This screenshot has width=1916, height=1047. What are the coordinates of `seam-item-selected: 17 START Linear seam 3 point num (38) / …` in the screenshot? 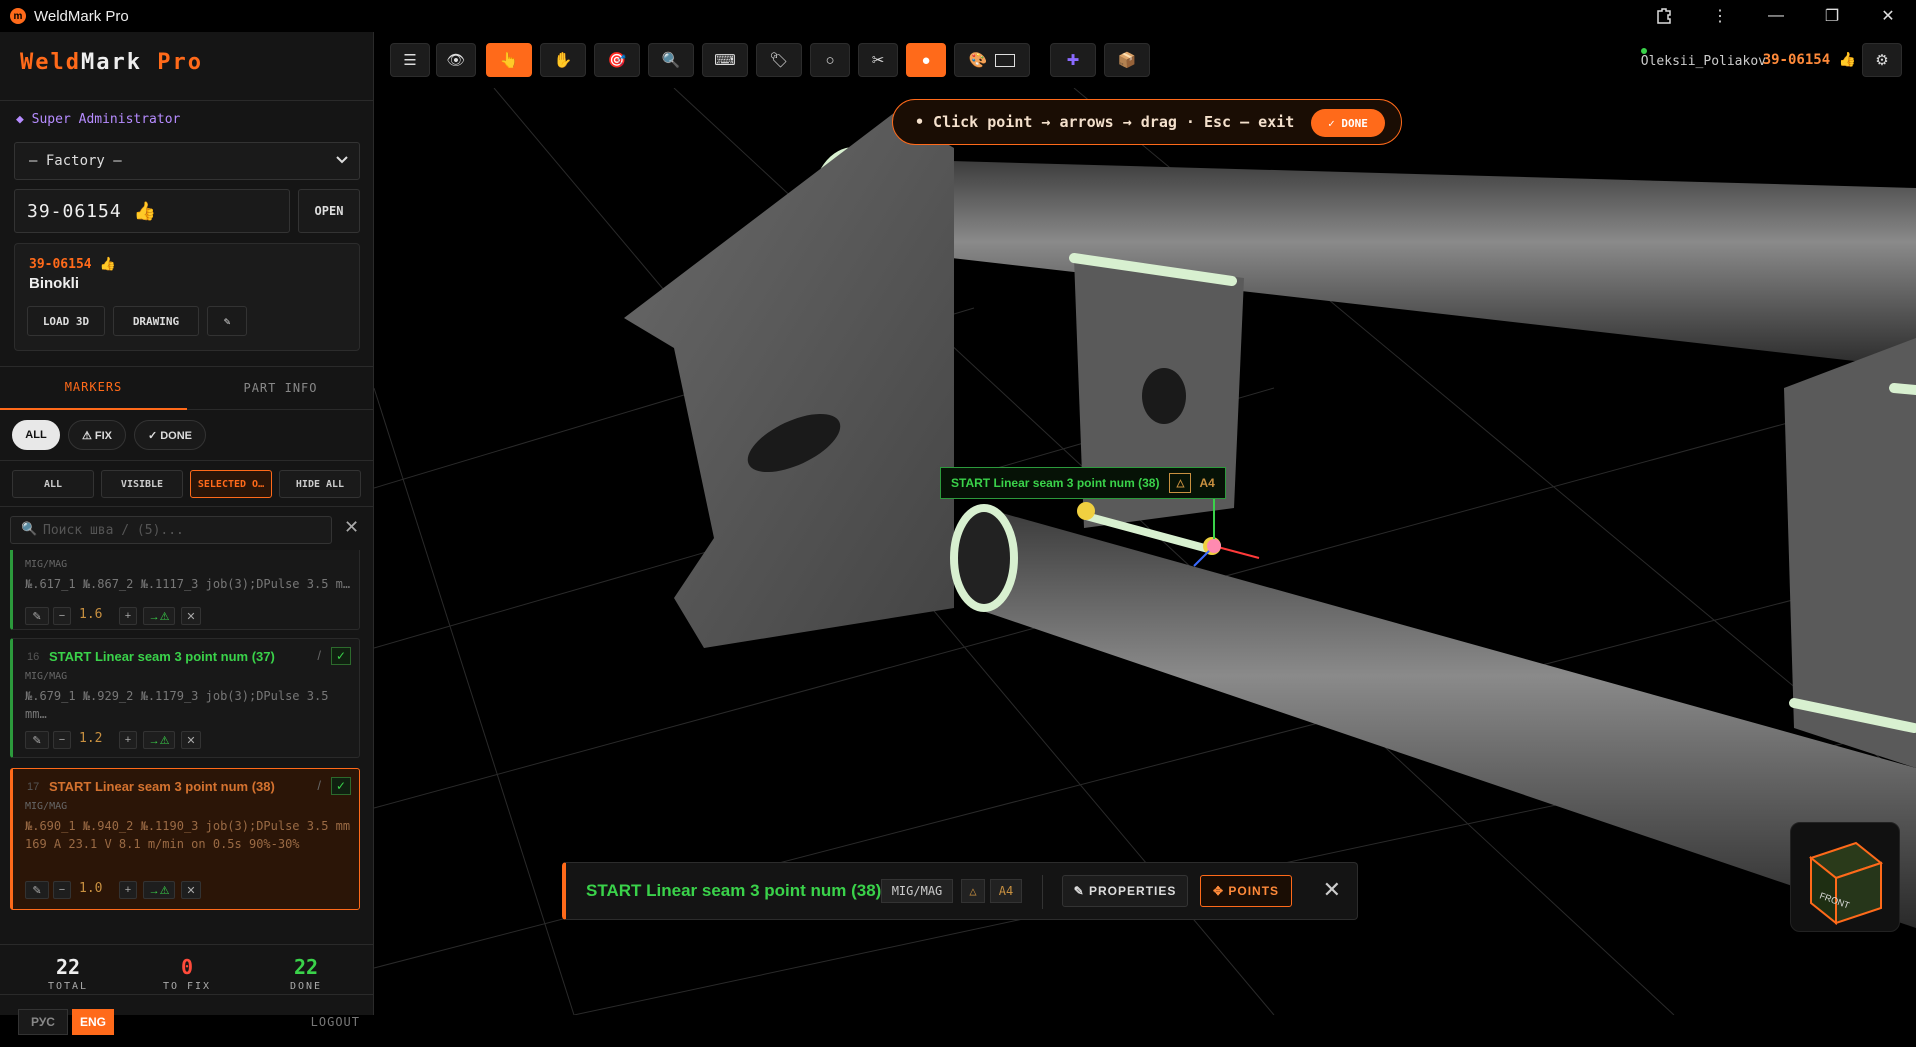 It's located at (185, 839).